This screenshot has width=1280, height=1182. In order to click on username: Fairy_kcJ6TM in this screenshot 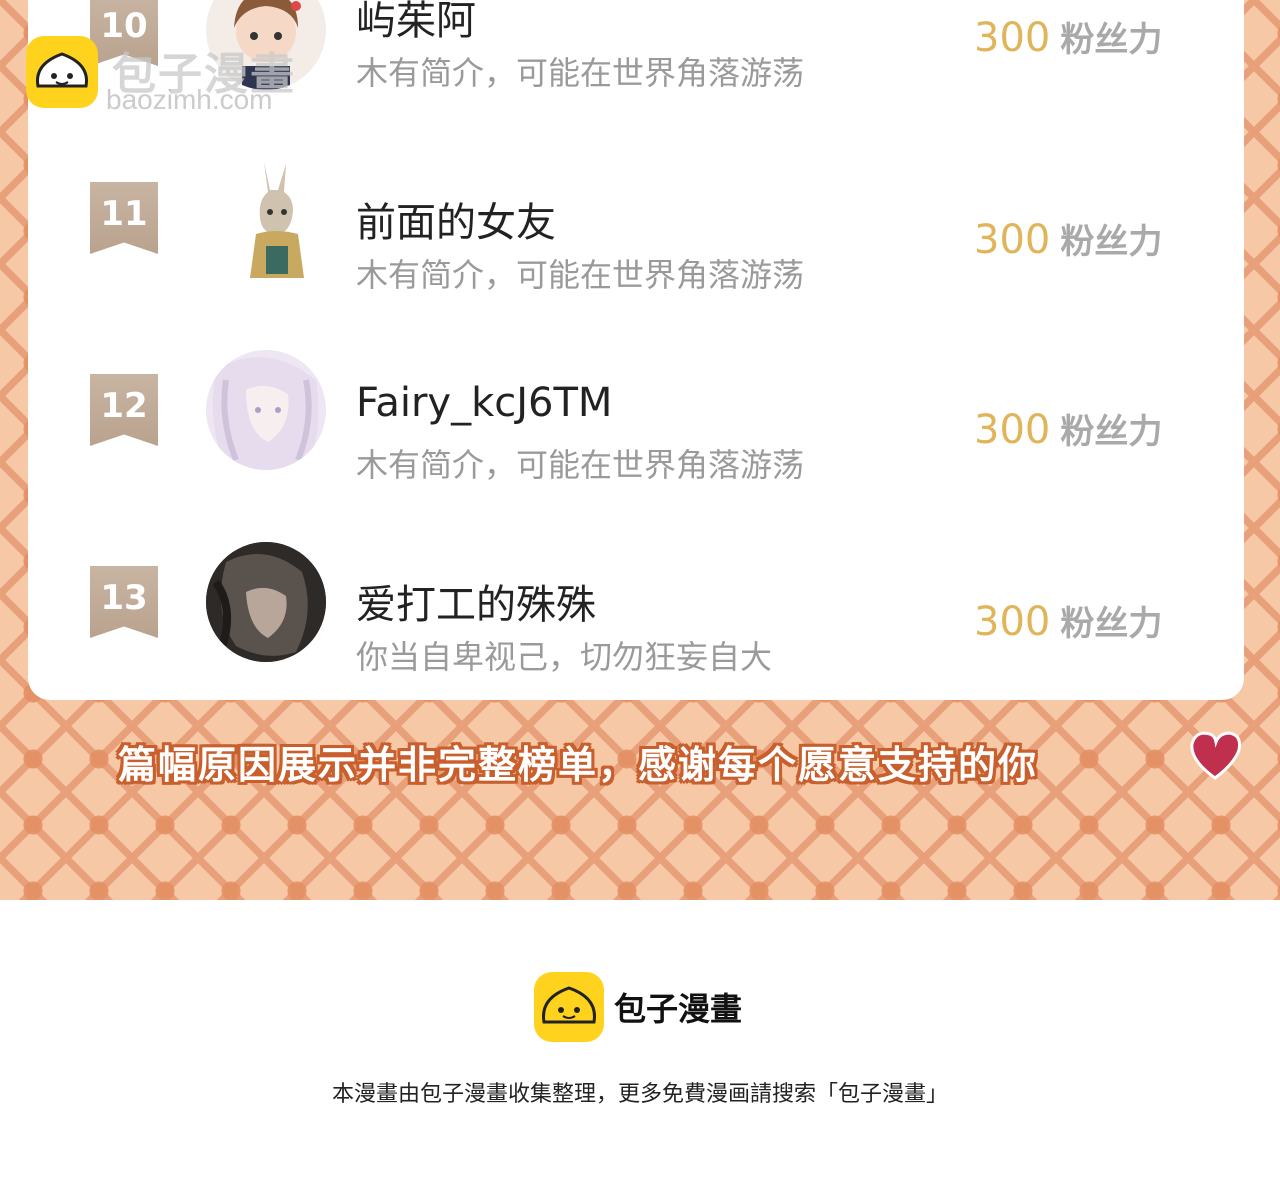, I will do `click(484, 403)`.